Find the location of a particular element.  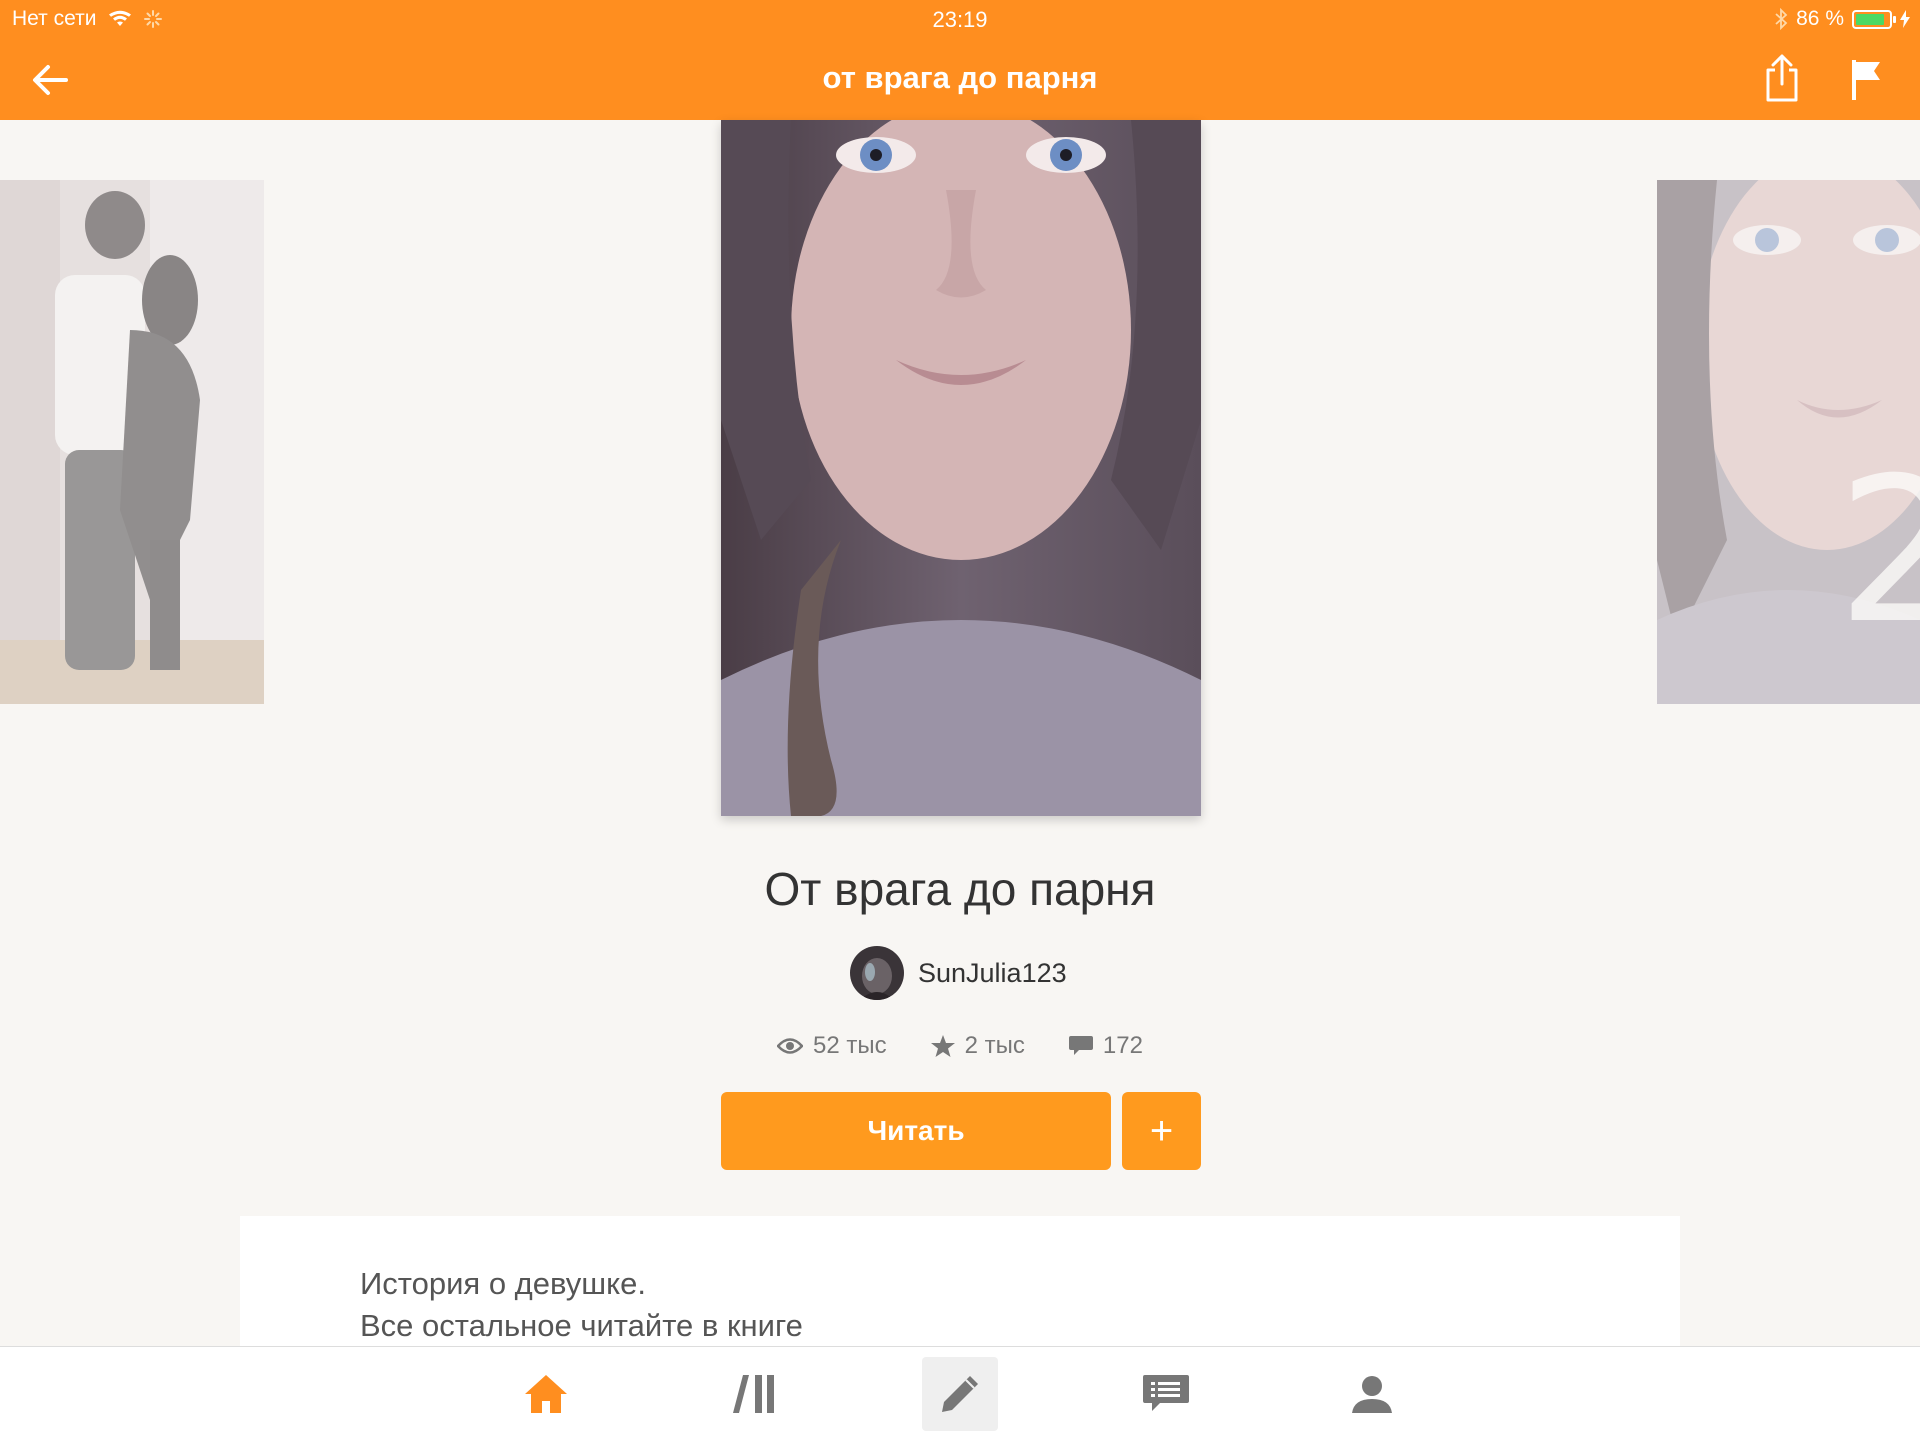

tab-library is located at coordinates (754, 1394).